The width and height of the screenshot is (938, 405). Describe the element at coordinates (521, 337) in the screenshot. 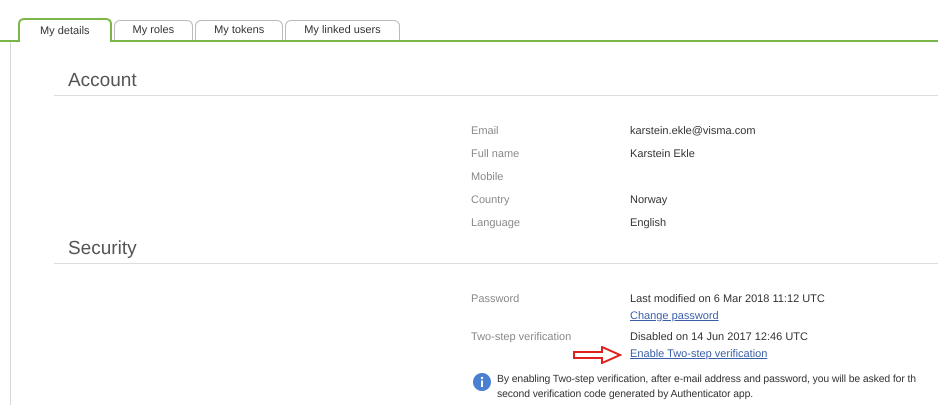

I see `field-label: Two-step verification` at that location.